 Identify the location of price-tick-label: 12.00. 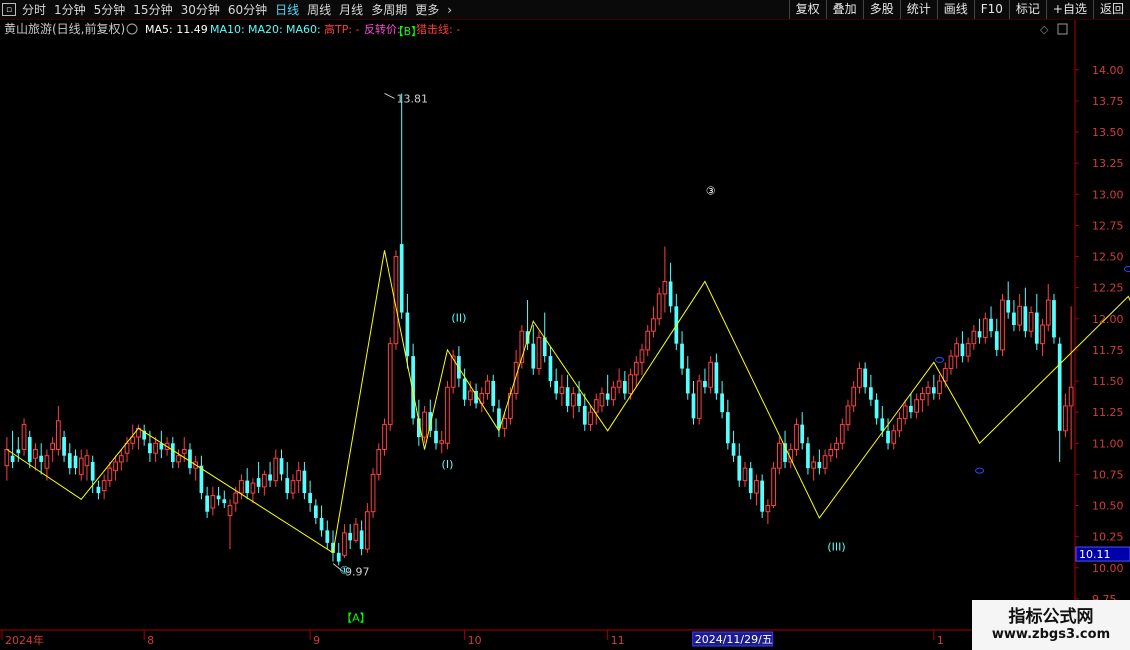
(1108, 319).